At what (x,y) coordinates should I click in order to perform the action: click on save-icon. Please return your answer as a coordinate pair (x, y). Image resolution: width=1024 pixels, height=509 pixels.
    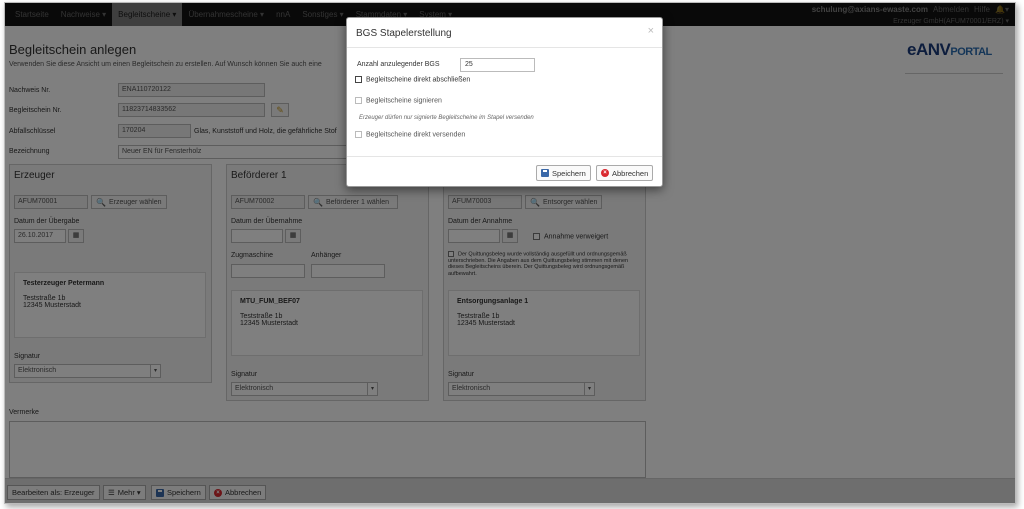
    Looking at the image, I should click on (545, 173).